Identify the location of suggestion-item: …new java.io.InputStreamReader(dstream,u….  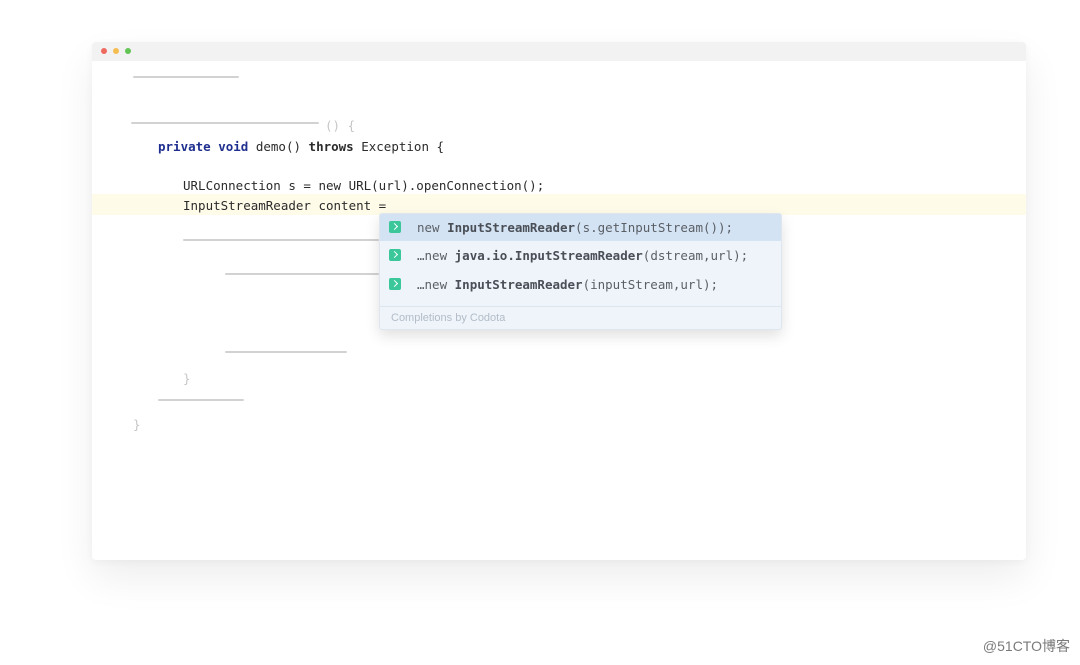
(580, 255).